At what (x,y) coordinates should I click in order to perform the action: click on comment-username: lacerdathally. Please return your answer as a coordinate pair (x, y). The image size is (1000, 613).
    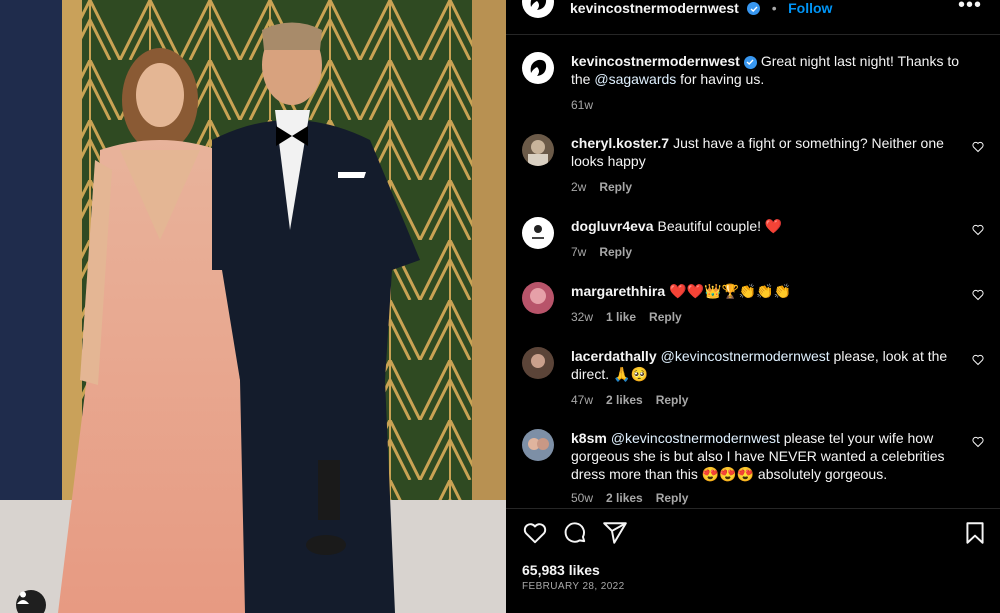
    Looking at the image, I should click on (614, 356).